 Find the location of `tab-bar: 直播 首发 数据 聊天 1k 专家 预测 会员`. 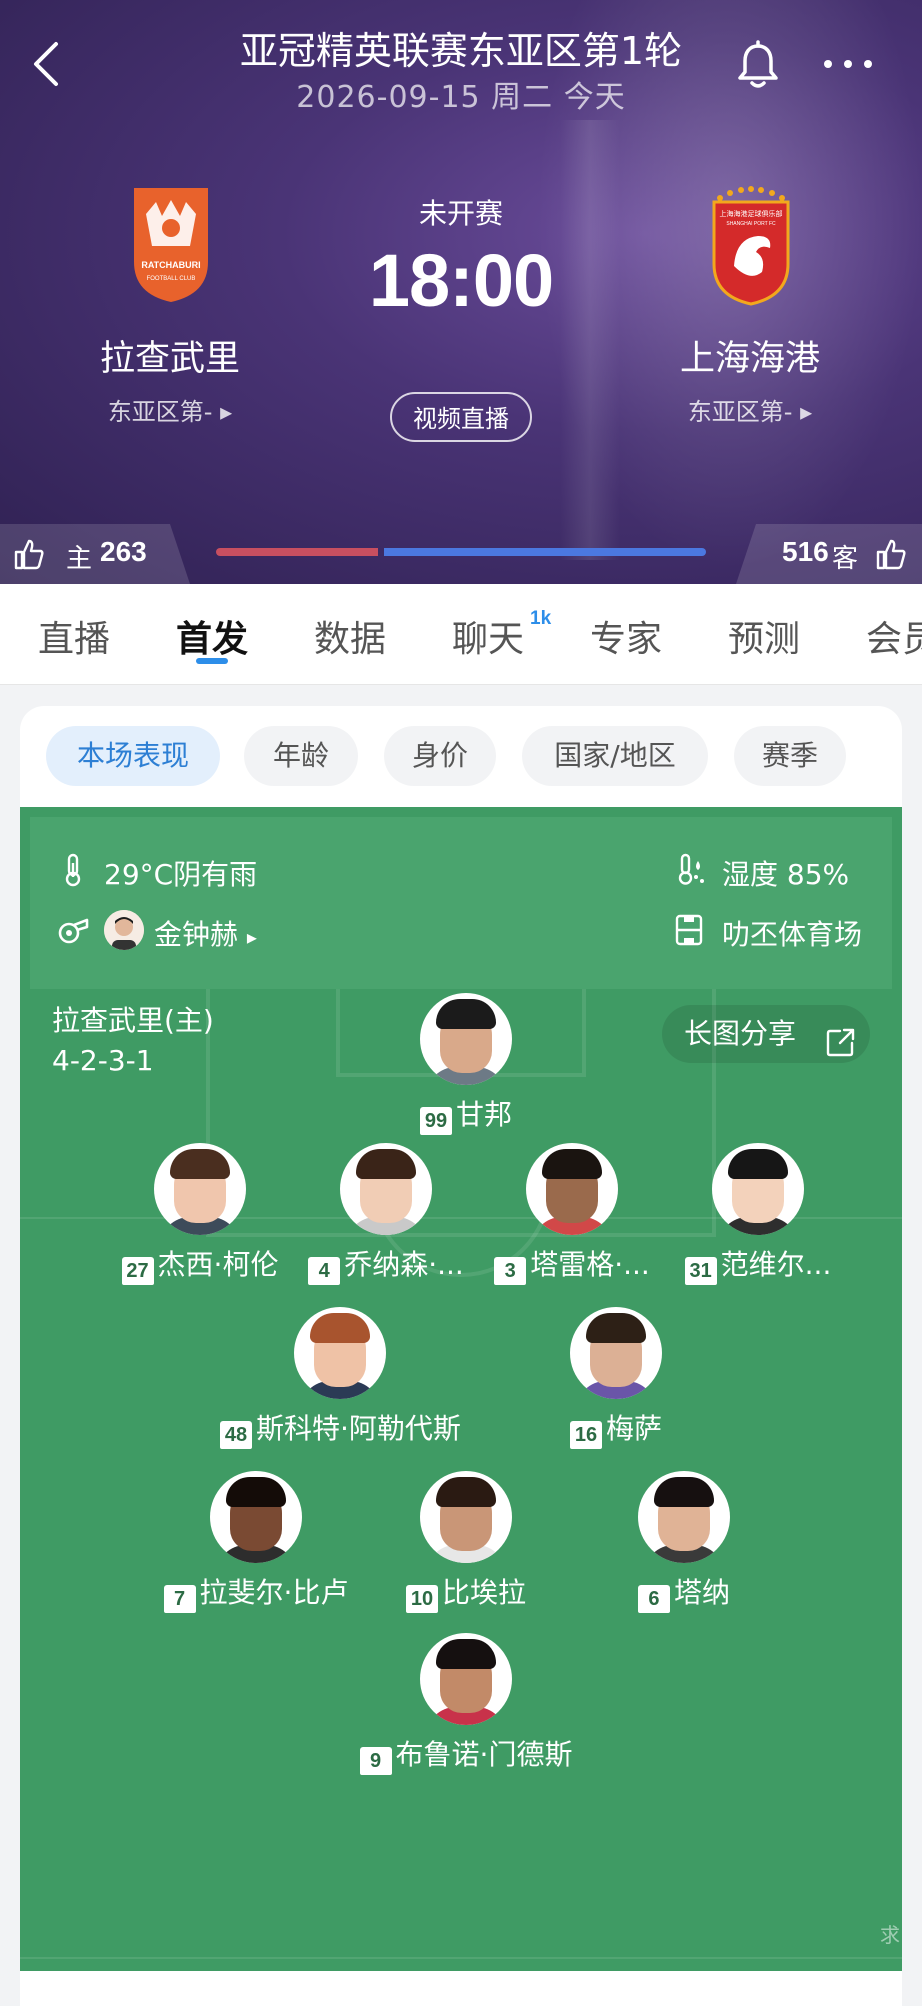

tab-bar: 直播 首发 数据 聊天 1k 专家 预测 会员 is located at coordinates (461, 634).